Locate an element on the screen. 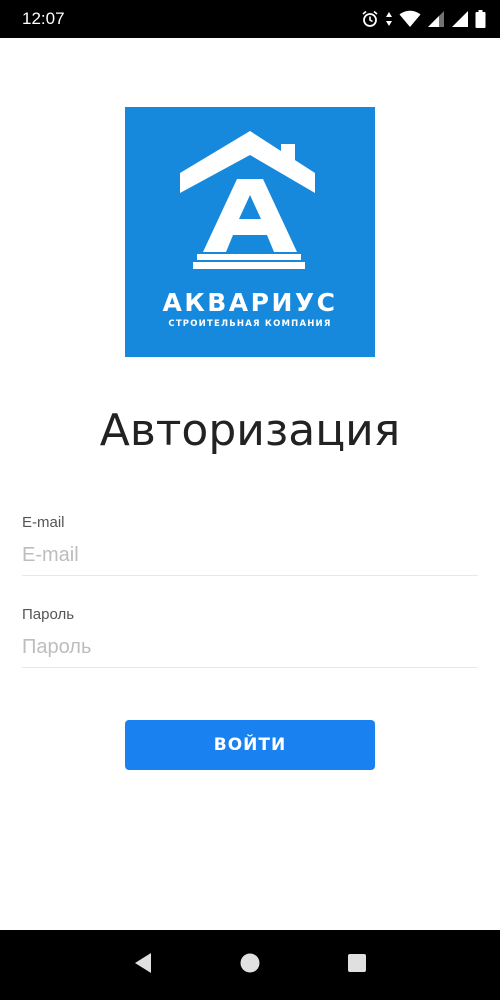 This screenshot has width=500, height=1000. home-button is located at coordinates (250, 965).